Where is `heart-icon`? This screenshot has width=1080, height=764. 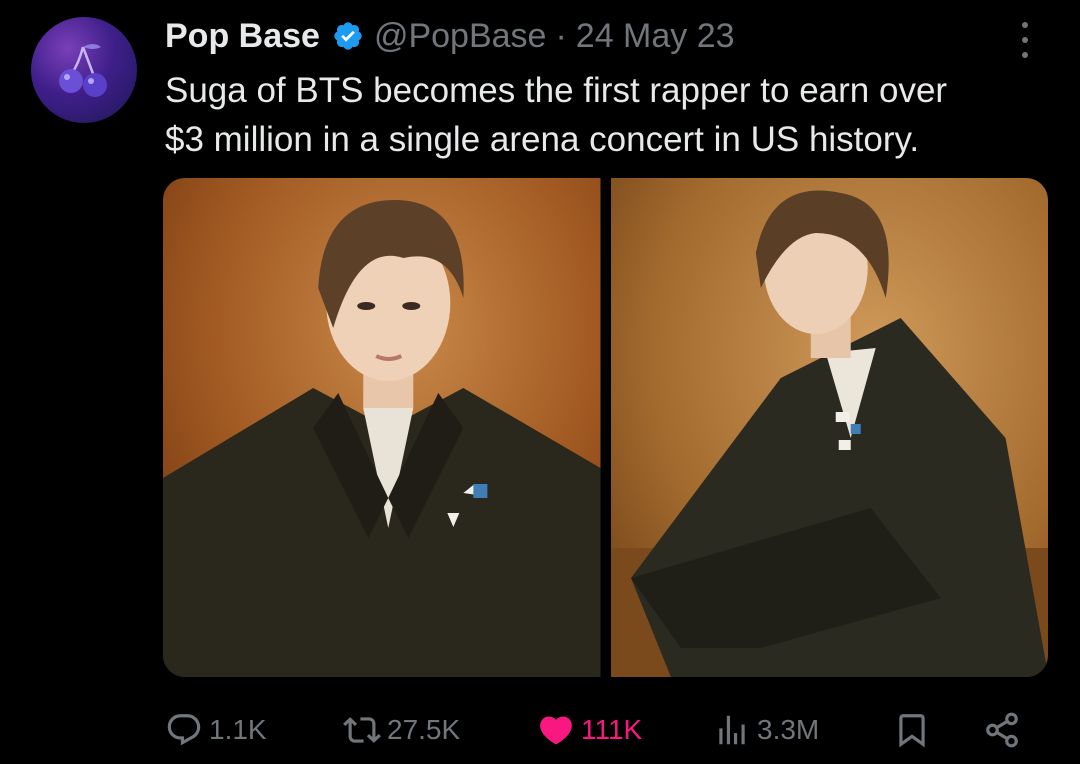 heart-icon is located at coordinates (556, 730).